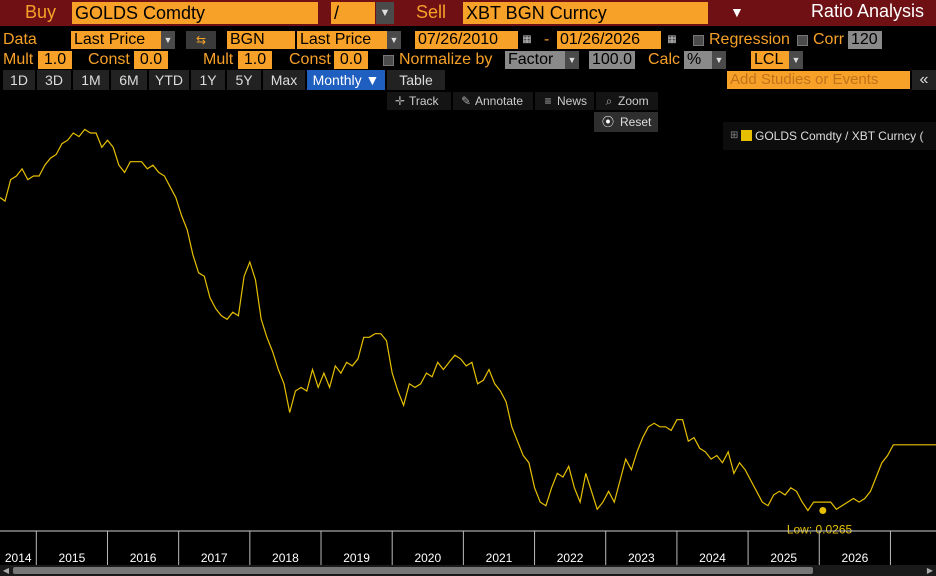  What do you see at coordinates (413, 570) in the screenshot?
I see `scroll-thumb` at bounding box center [413, 570].